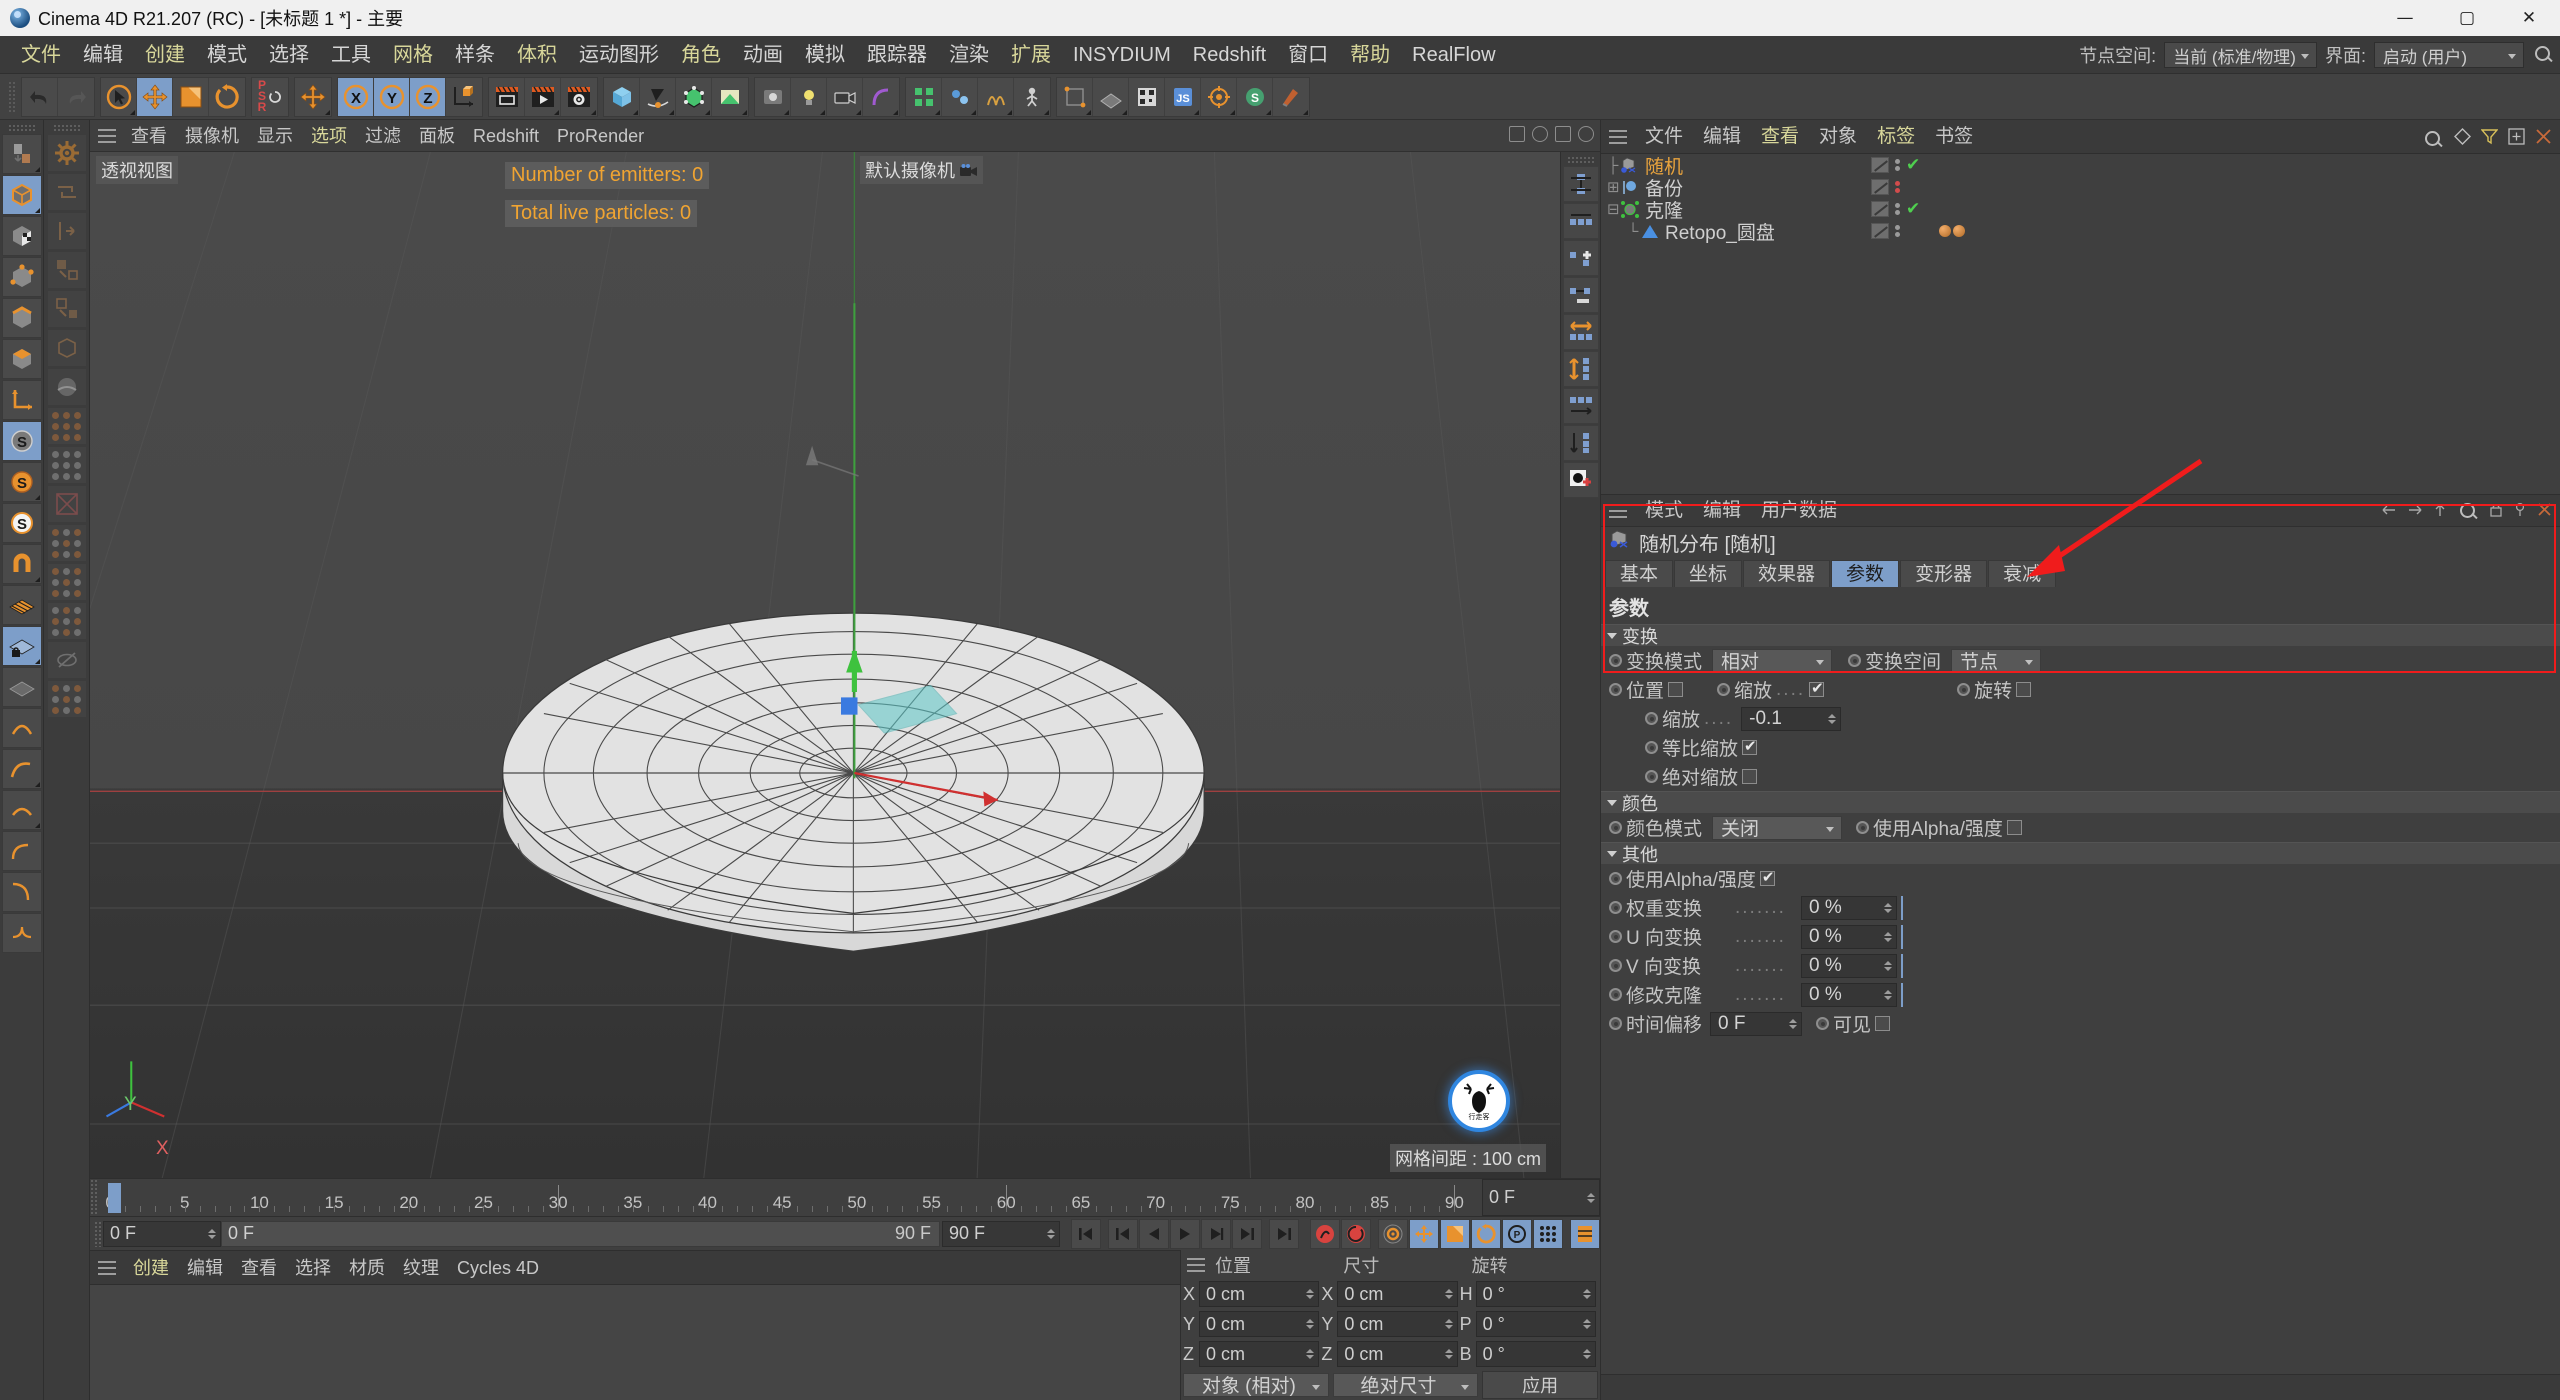 The height and width of the screenshot is (1400, 2560). Describe the element at coordinates (1356, 1233) in the screenshot. I see `autokey-icon` at that location.